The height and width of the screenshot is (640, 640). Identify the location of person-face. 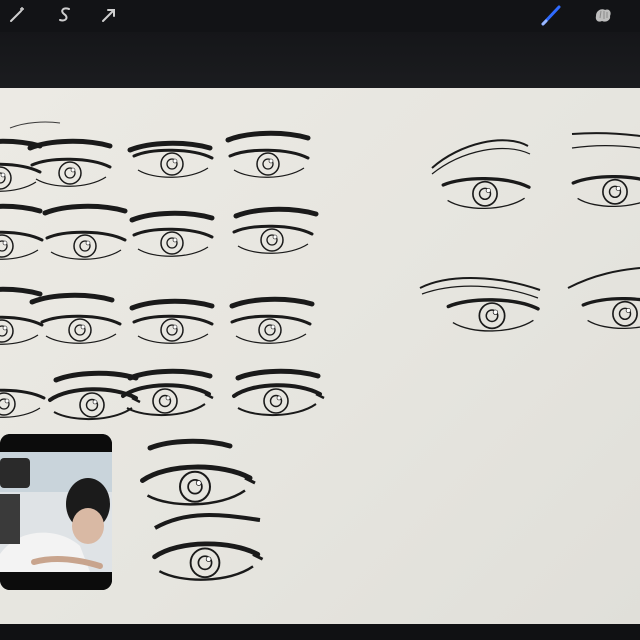
(88, 526).